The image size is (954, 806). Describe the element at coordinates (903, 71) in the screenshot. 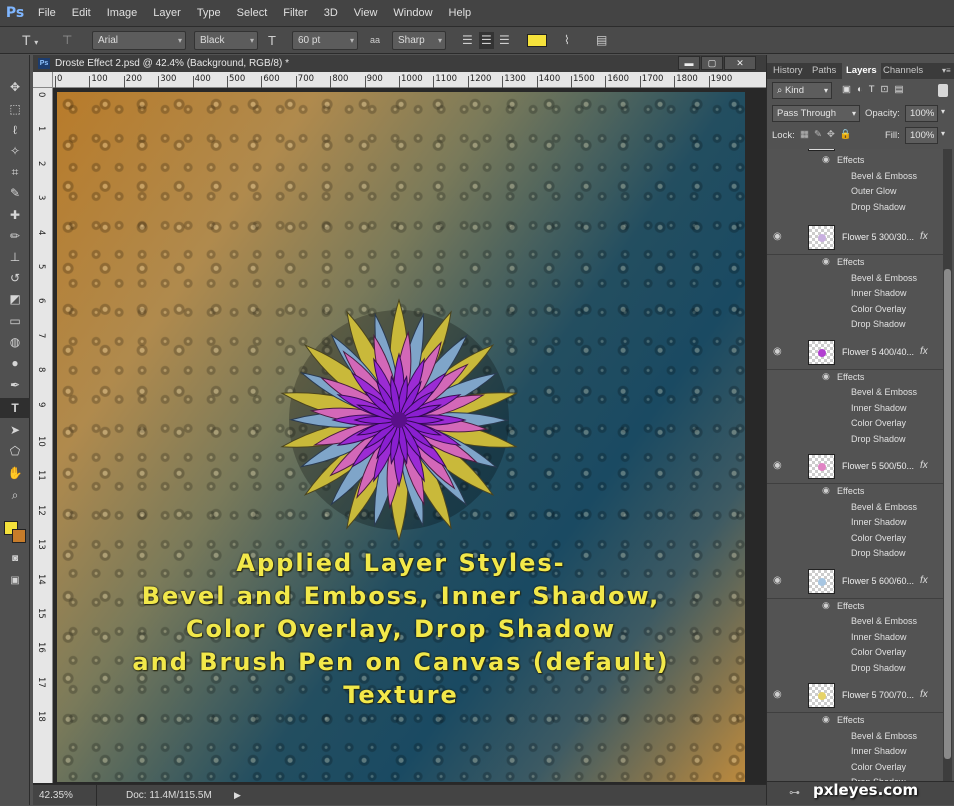

I see `tab-channels: Channels` at that location.